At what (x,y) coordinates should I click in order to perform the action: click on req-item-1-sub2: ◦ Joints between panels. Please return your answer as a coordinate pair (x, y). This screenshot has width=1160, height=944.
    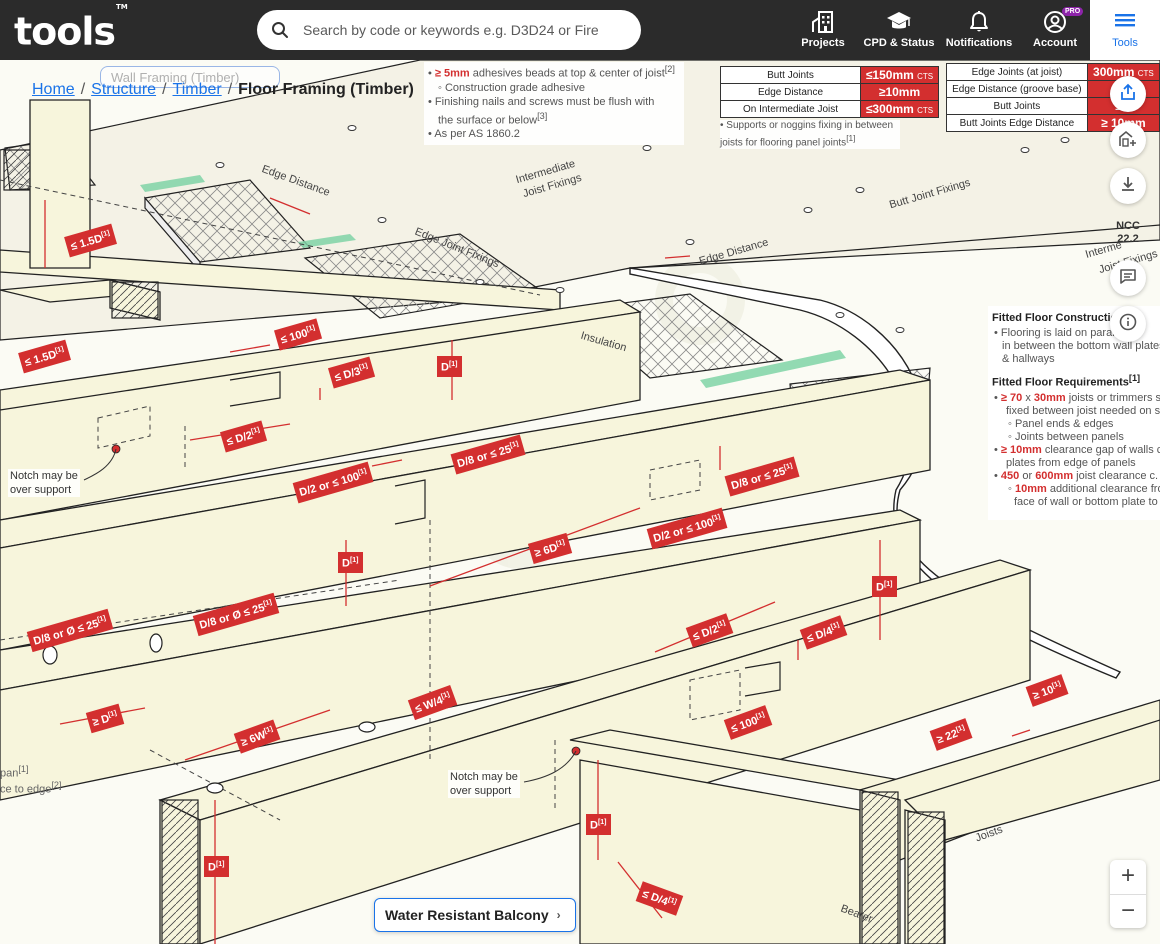
    Looking at the image, I should click on (1066, 436).